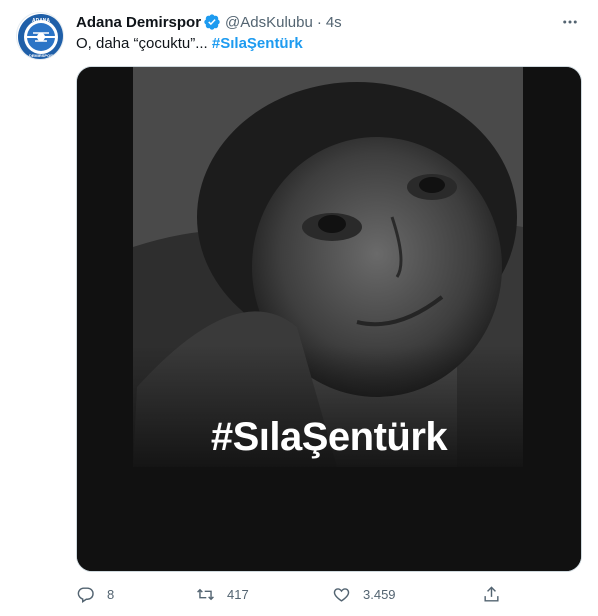 Image resolution: width=598 pixels, height=616 pixels. Describe the element at coordinates (222, 594) in the screenshot. I see `retweet-button: 417` at that location.